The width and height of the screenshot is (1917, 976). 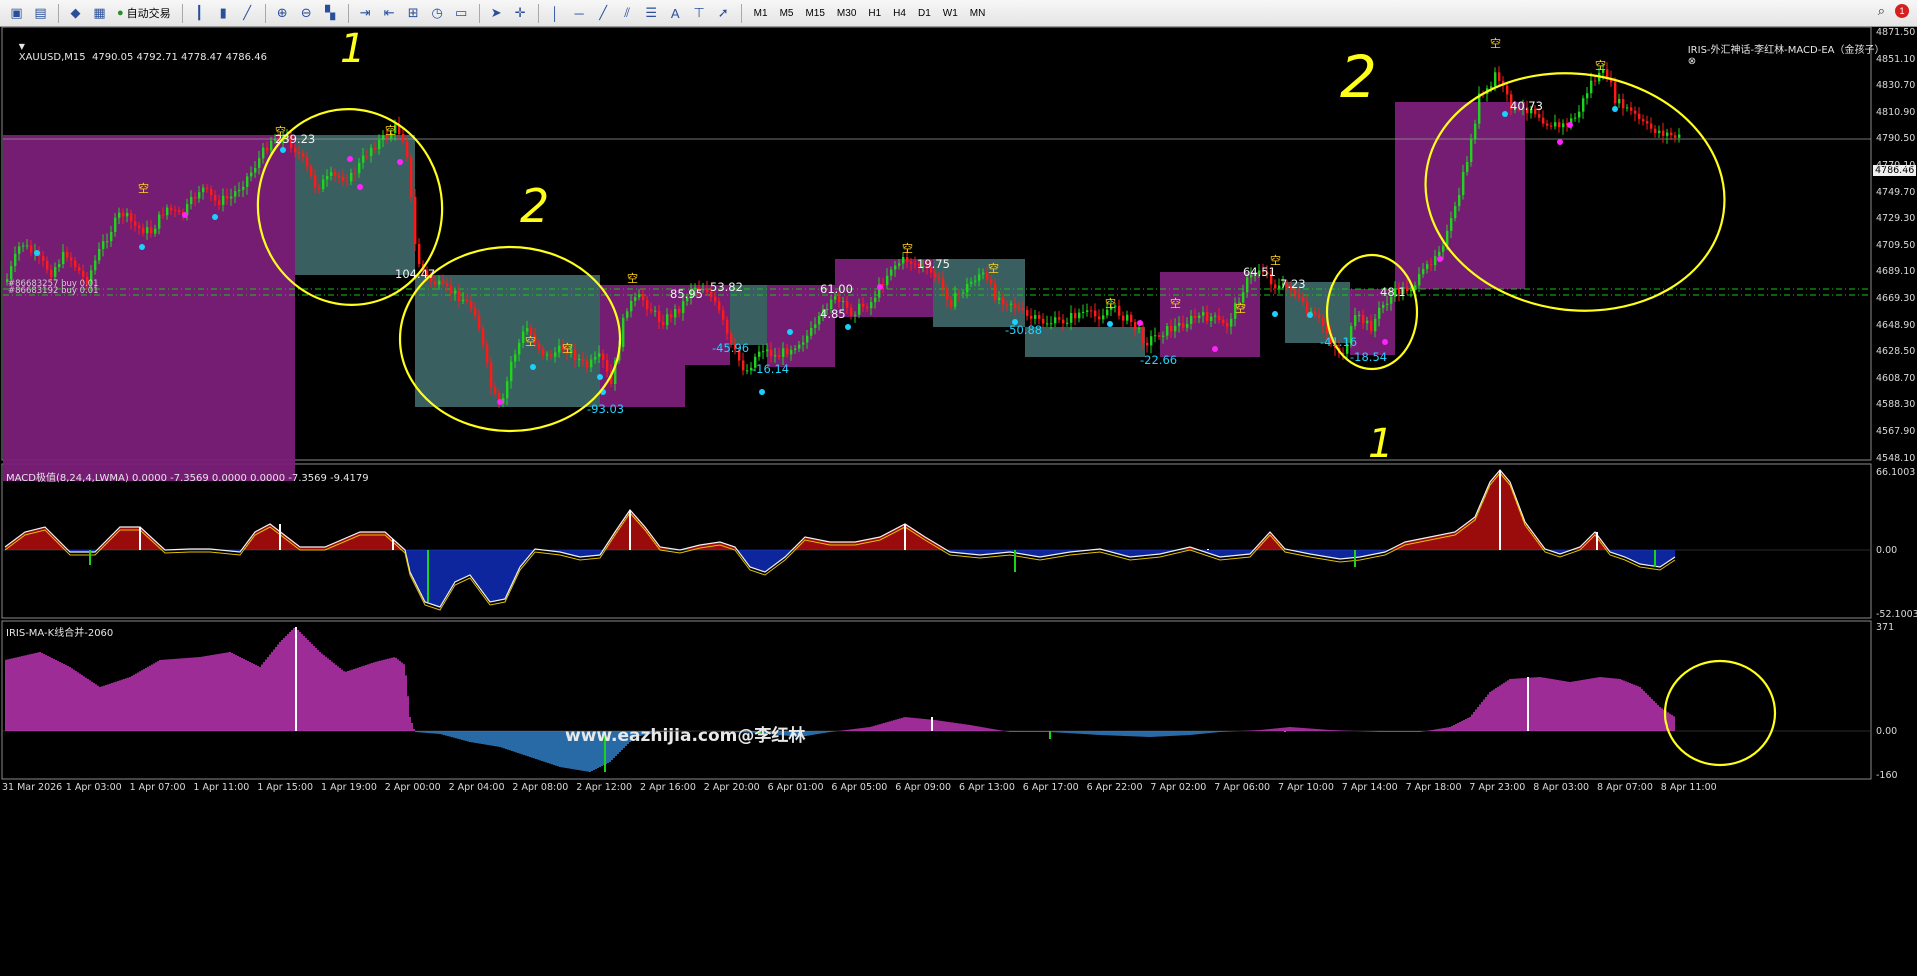 What do you see at coordinates (22, 46) in the screenshot?
I see `chart-menu-icon: ▼` at bounding box center [22, 46].